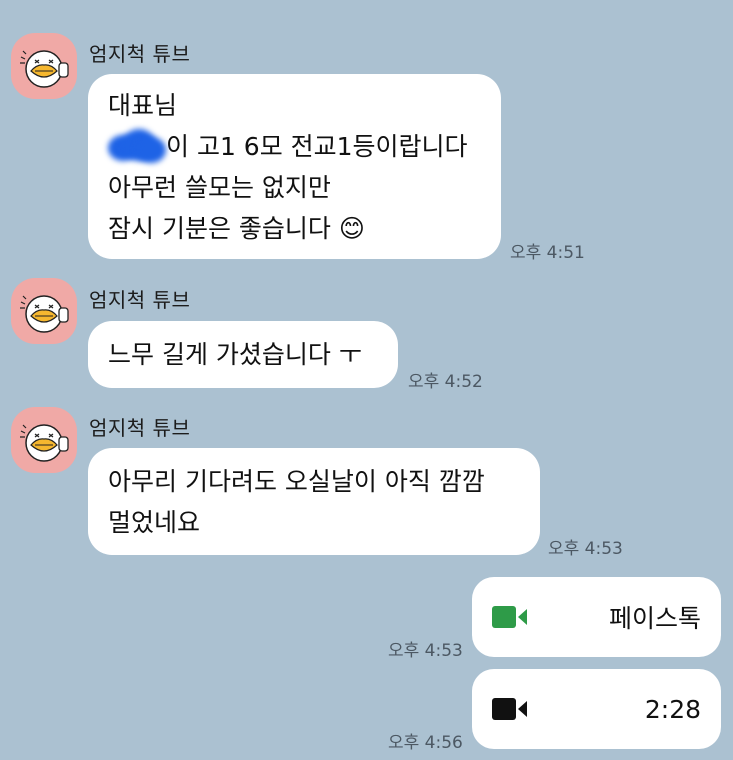 This screenshot has width=733, height=760. Describe the element at coordinates (219, 187) in the screenshot. I see `message-line: 아무런 쓸모는 없지만` at that location.